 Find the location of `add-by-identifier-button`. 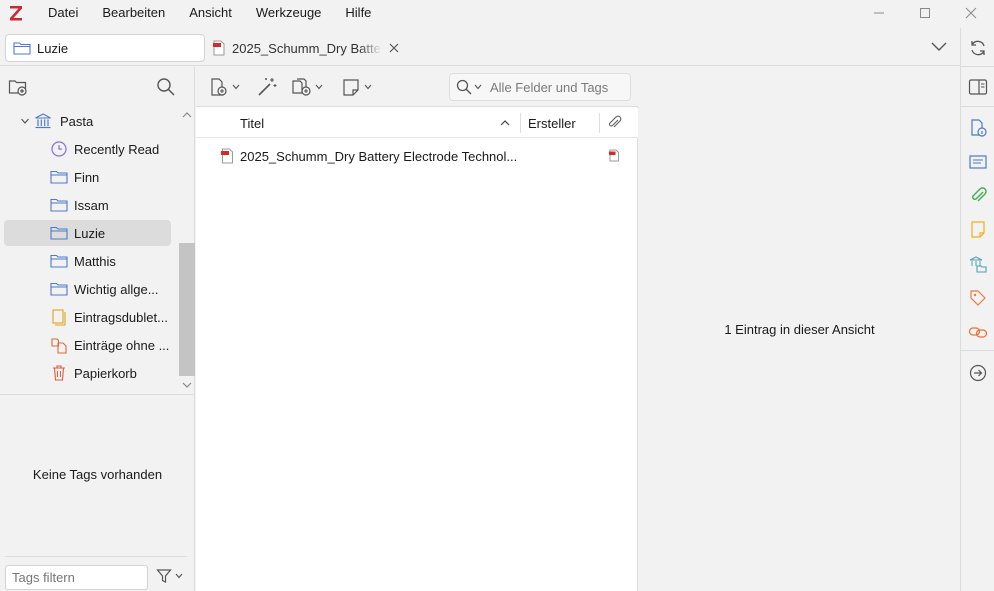

add-by-identifier-button is located at coordinates (267, 87).